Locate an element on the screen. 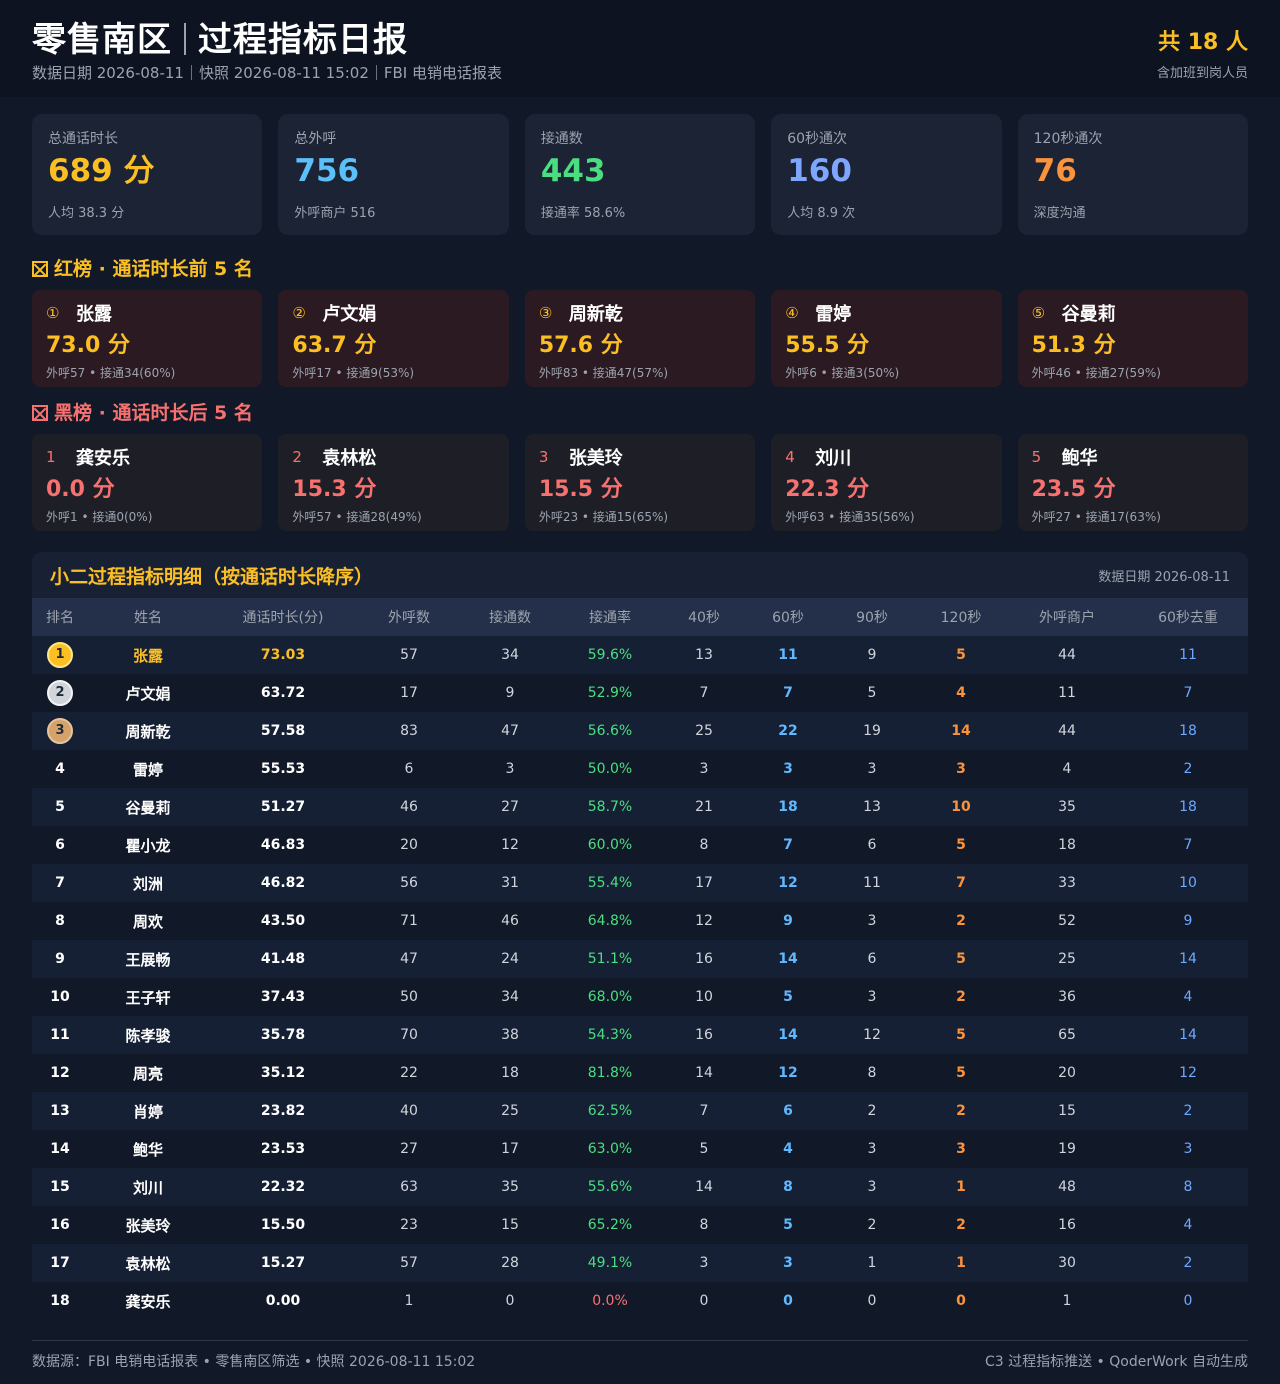  calls-cell: 71 is located at coordinates (409, 921).